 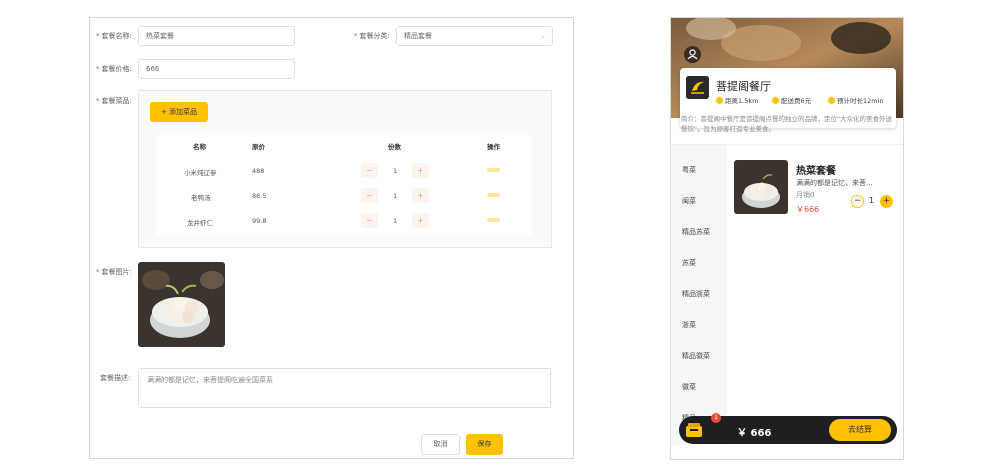 I want to click on setmeal-name-input: 热菜套餐, so click(x=216, y=36).